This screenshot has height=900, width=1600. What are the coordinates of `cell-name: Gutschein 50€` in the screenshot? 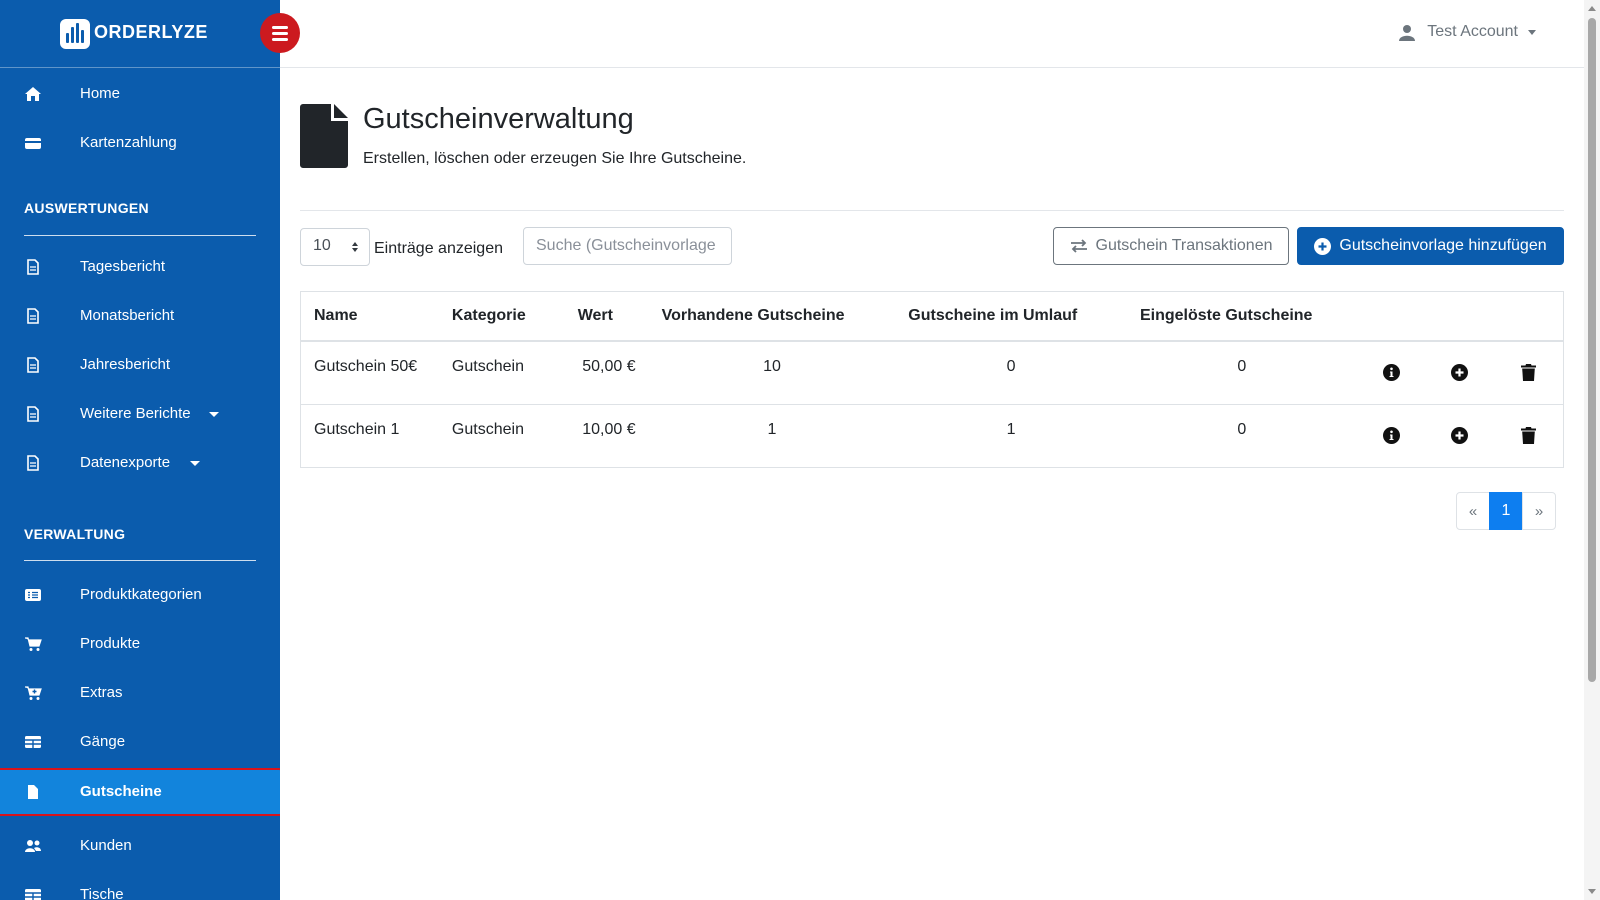 It's located at (370, 373).